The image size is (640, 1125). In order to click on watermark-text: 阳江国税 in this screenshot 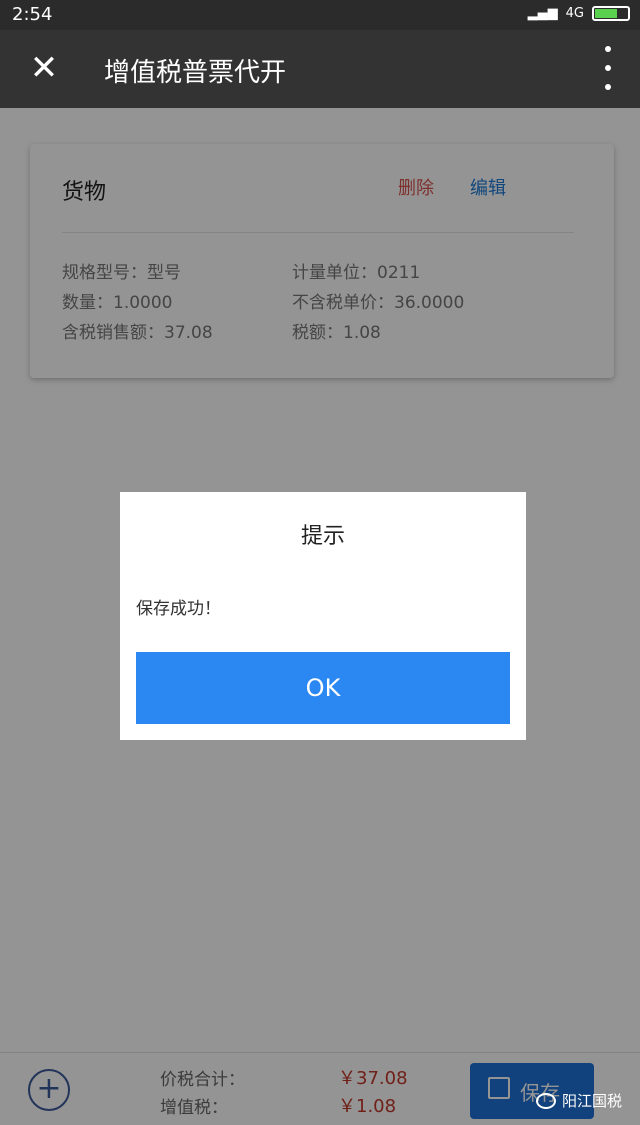, I will do `click(591, 1101)`.